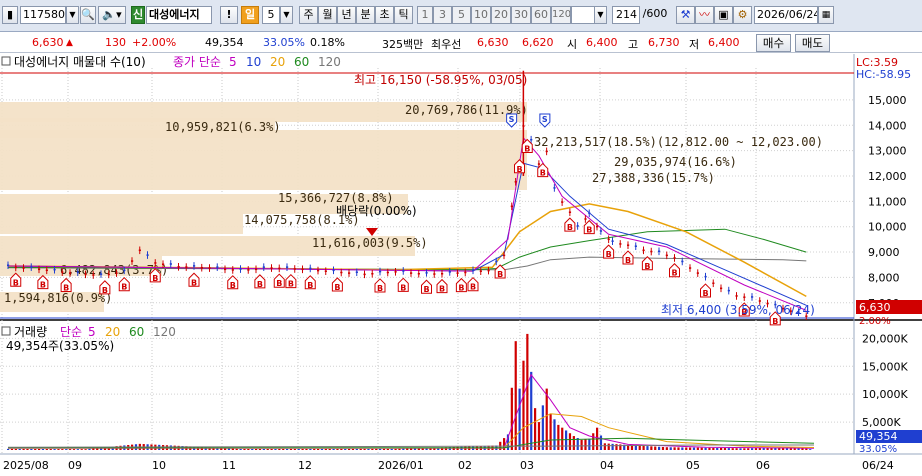 The width and height of the screenshot is (922, 476). What do you see at coordinates (365, 15) in the screenshot?
I see `tab-minute: 분` at bounding box center [365, 15].